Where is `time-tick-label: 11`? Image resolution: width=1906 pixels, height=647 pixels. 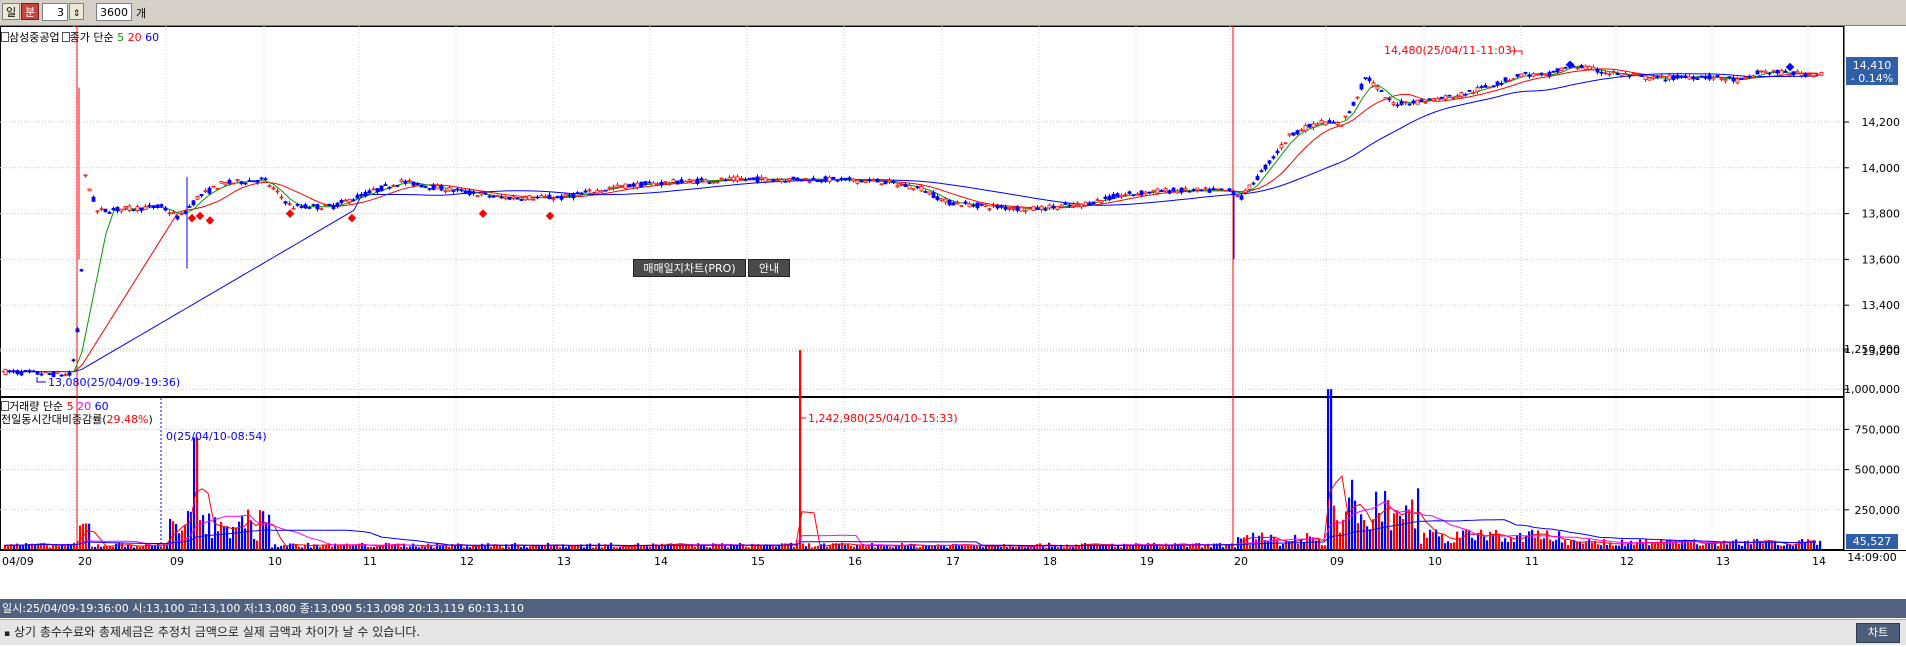
time-tick-label: 11 is located at coordinates (370, 561).